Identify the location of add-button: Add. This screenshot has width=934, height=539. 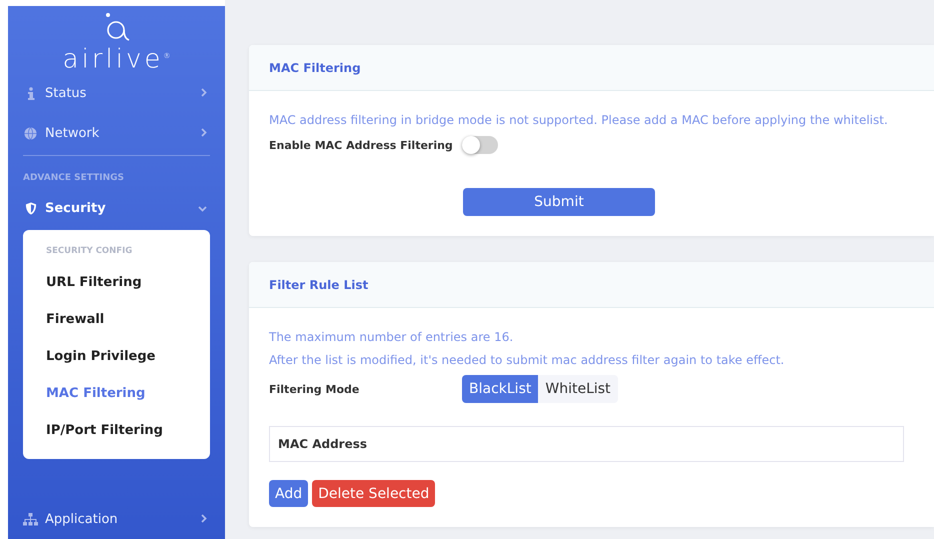
(288, 493).